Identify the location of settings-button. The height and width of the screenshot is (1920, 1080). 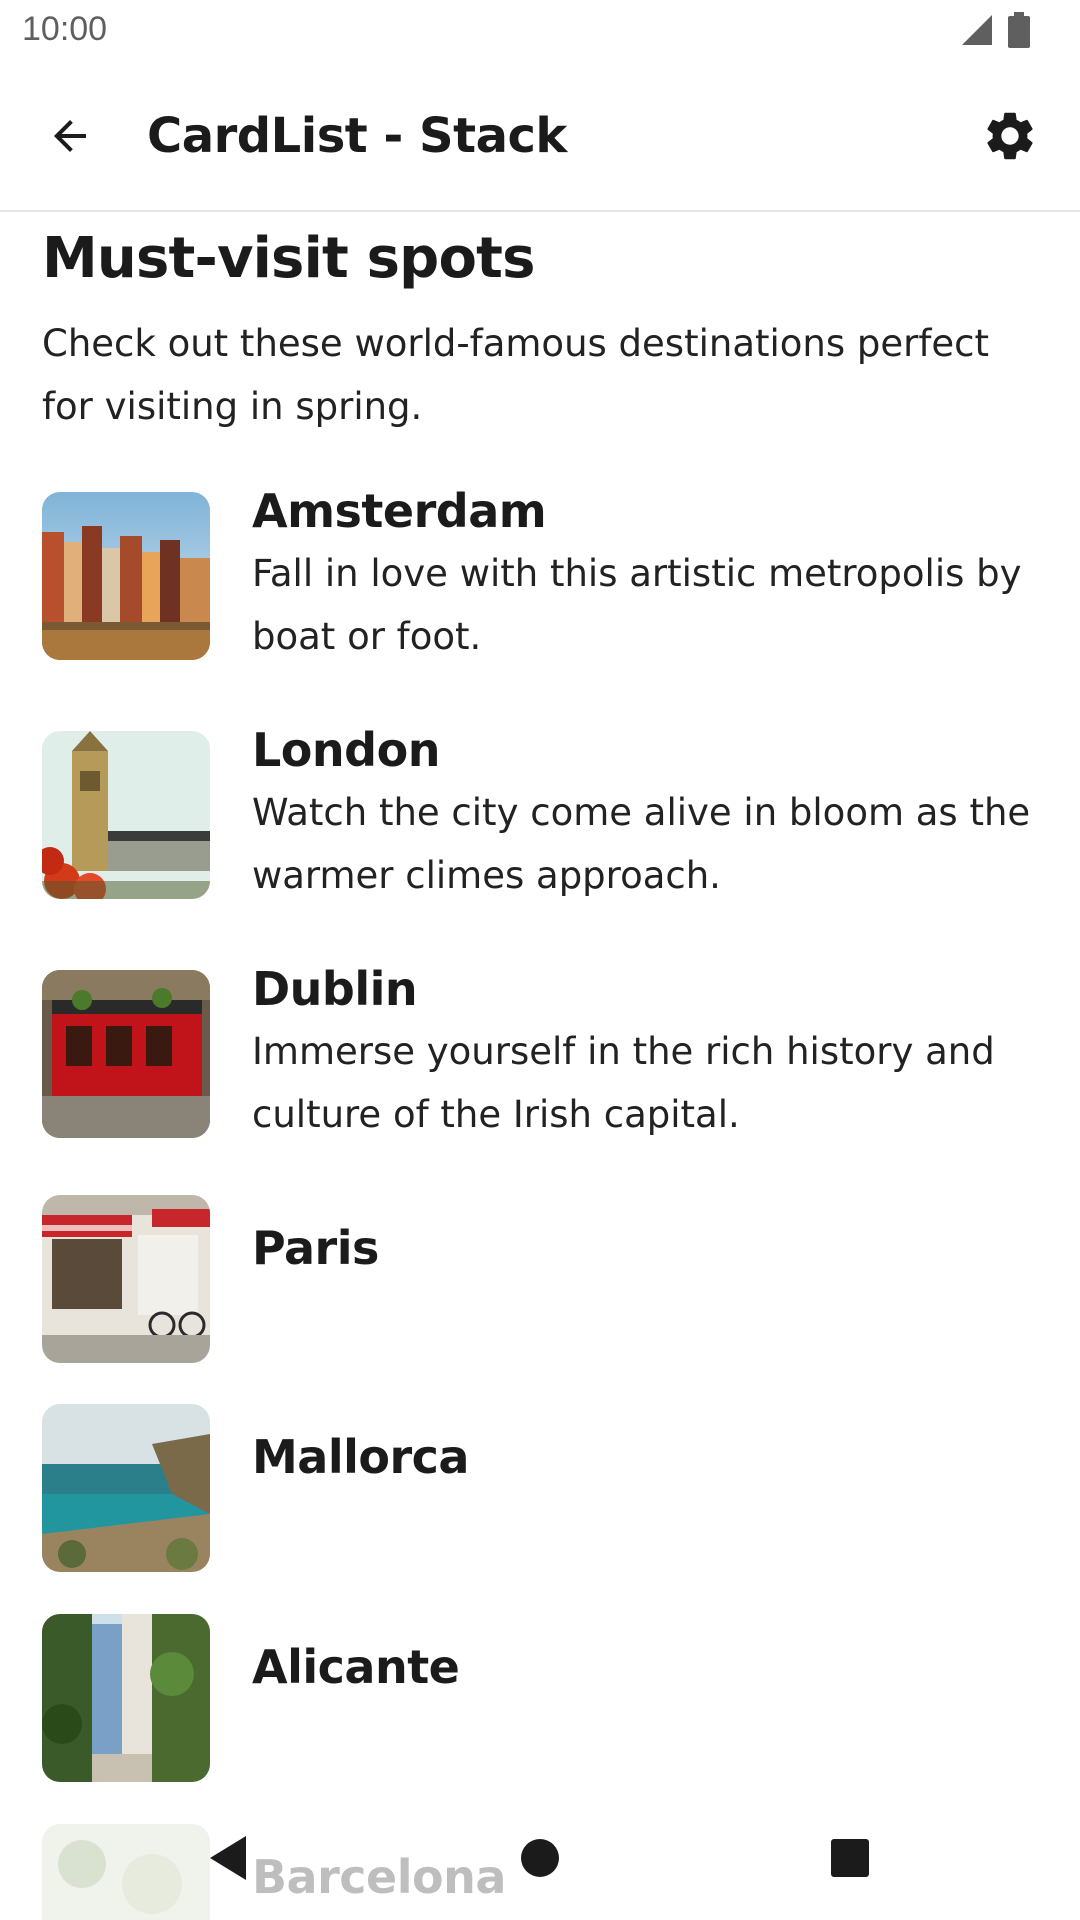
(1010, 138).